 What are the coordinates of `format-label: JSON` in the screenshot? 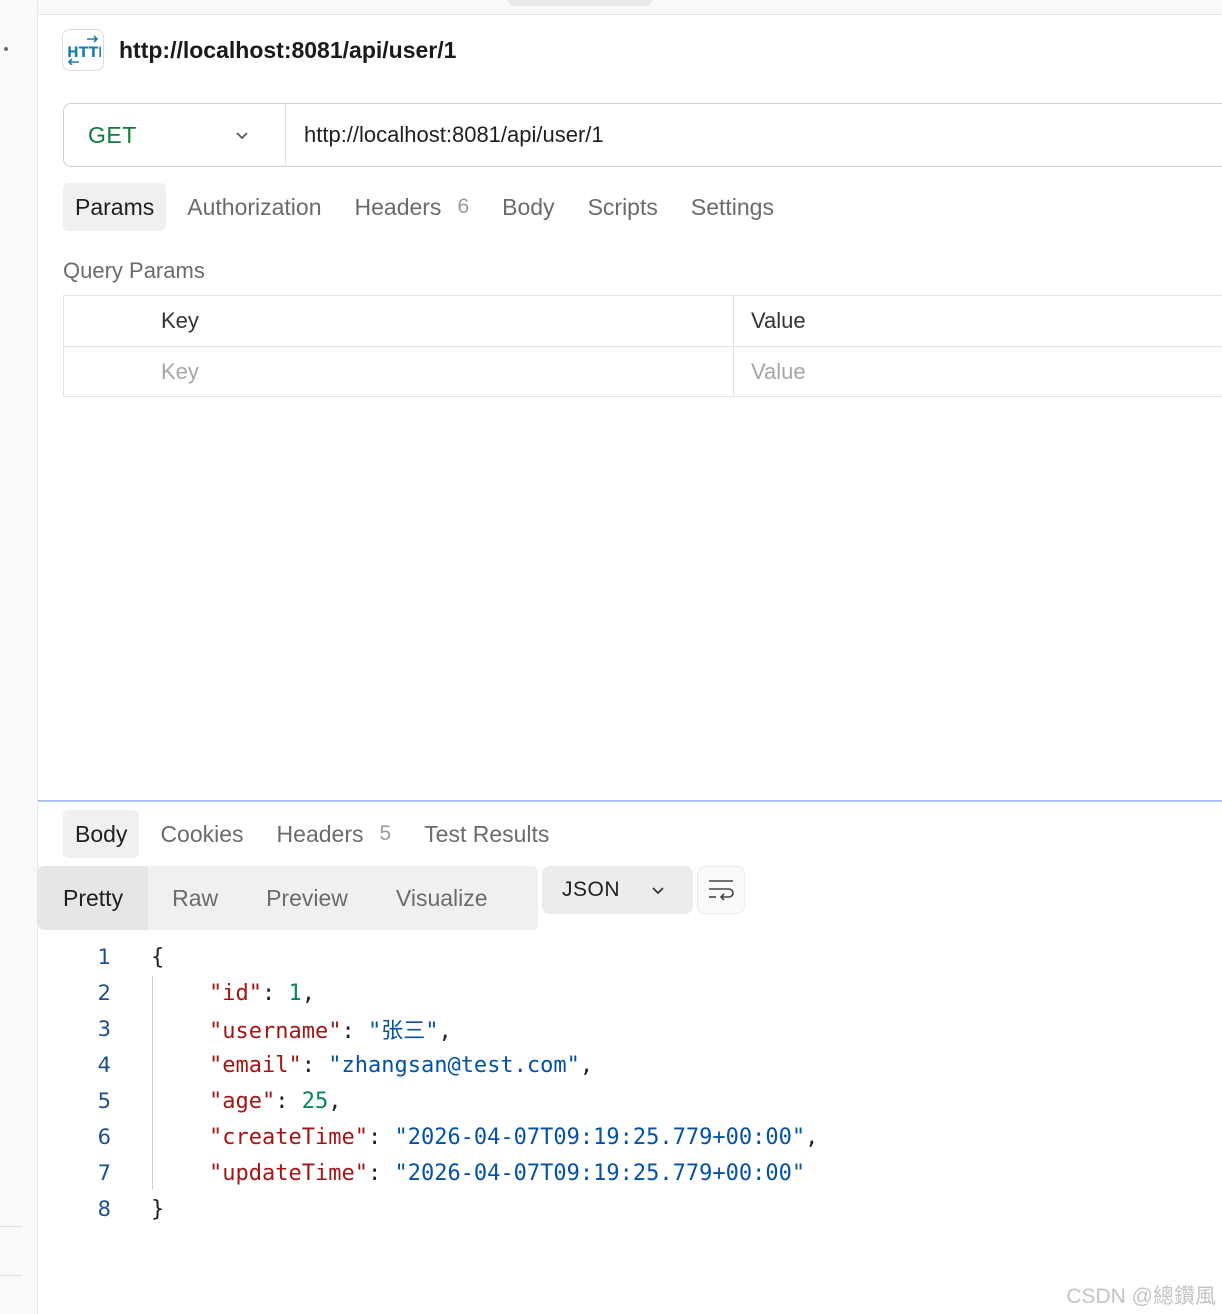 It's located at (591, 889).